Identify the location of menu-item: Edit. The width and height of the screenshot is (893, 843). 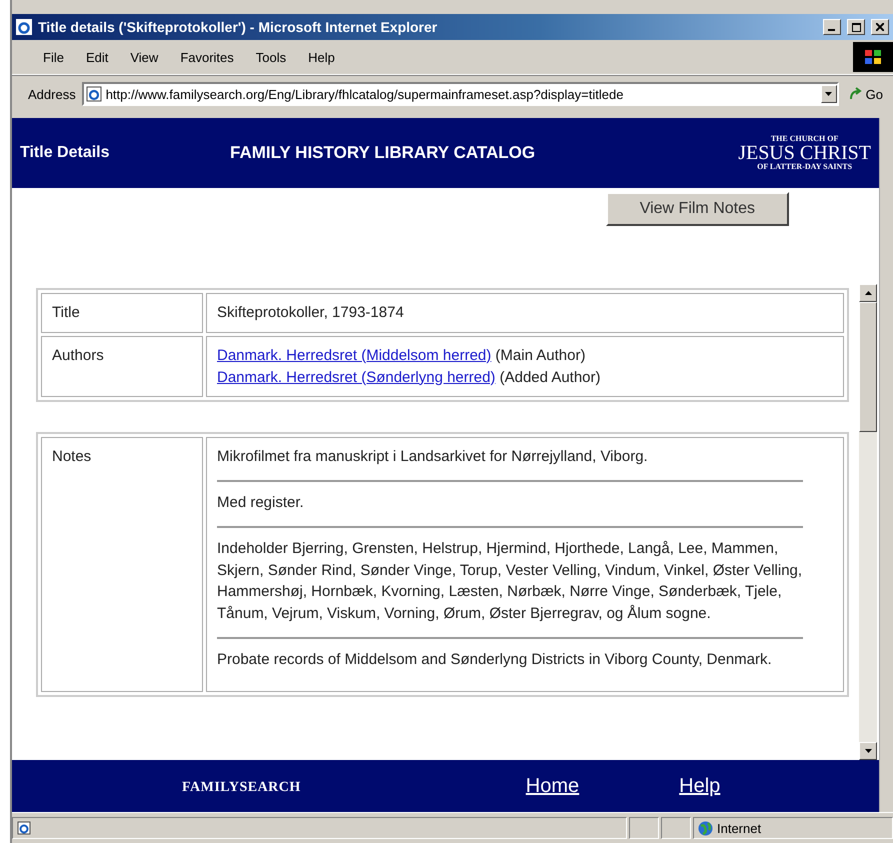
(97, 57).